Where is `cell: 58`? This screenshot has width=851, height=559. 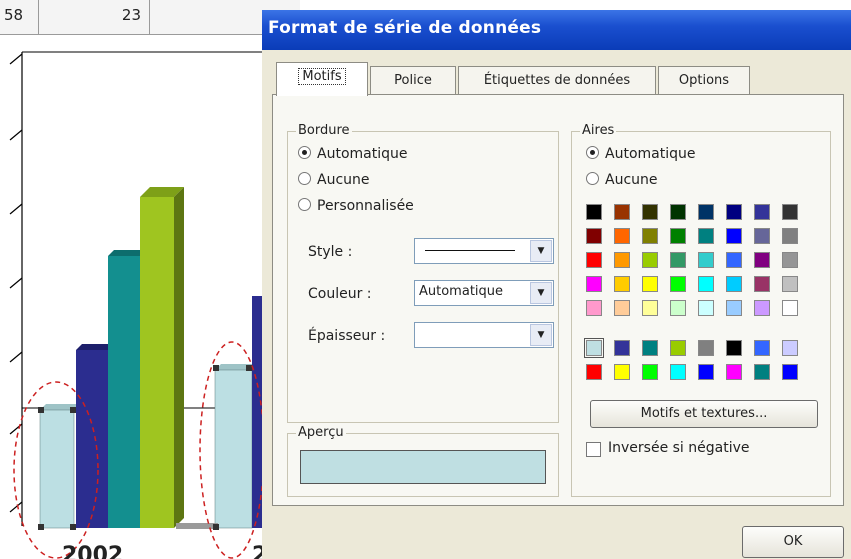
cell: 58 is located at coordinates (19, 17).